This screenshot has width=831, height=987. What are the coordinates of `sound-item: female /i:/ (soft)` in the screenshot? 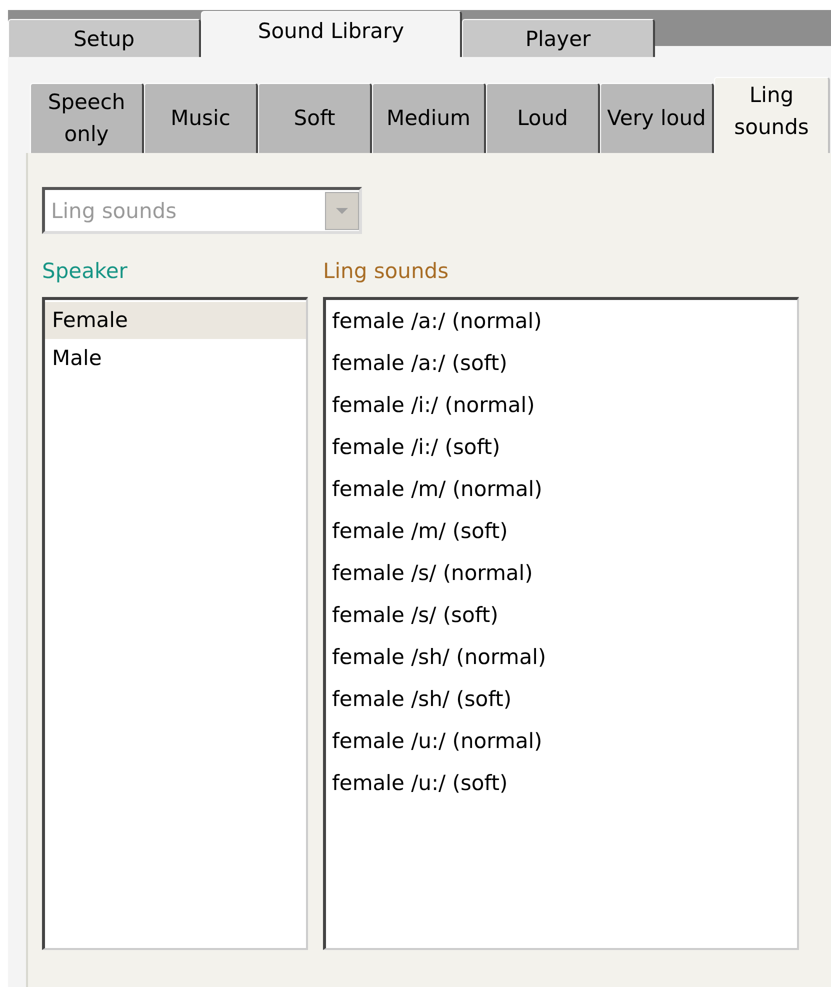 It's located at (561, 449).